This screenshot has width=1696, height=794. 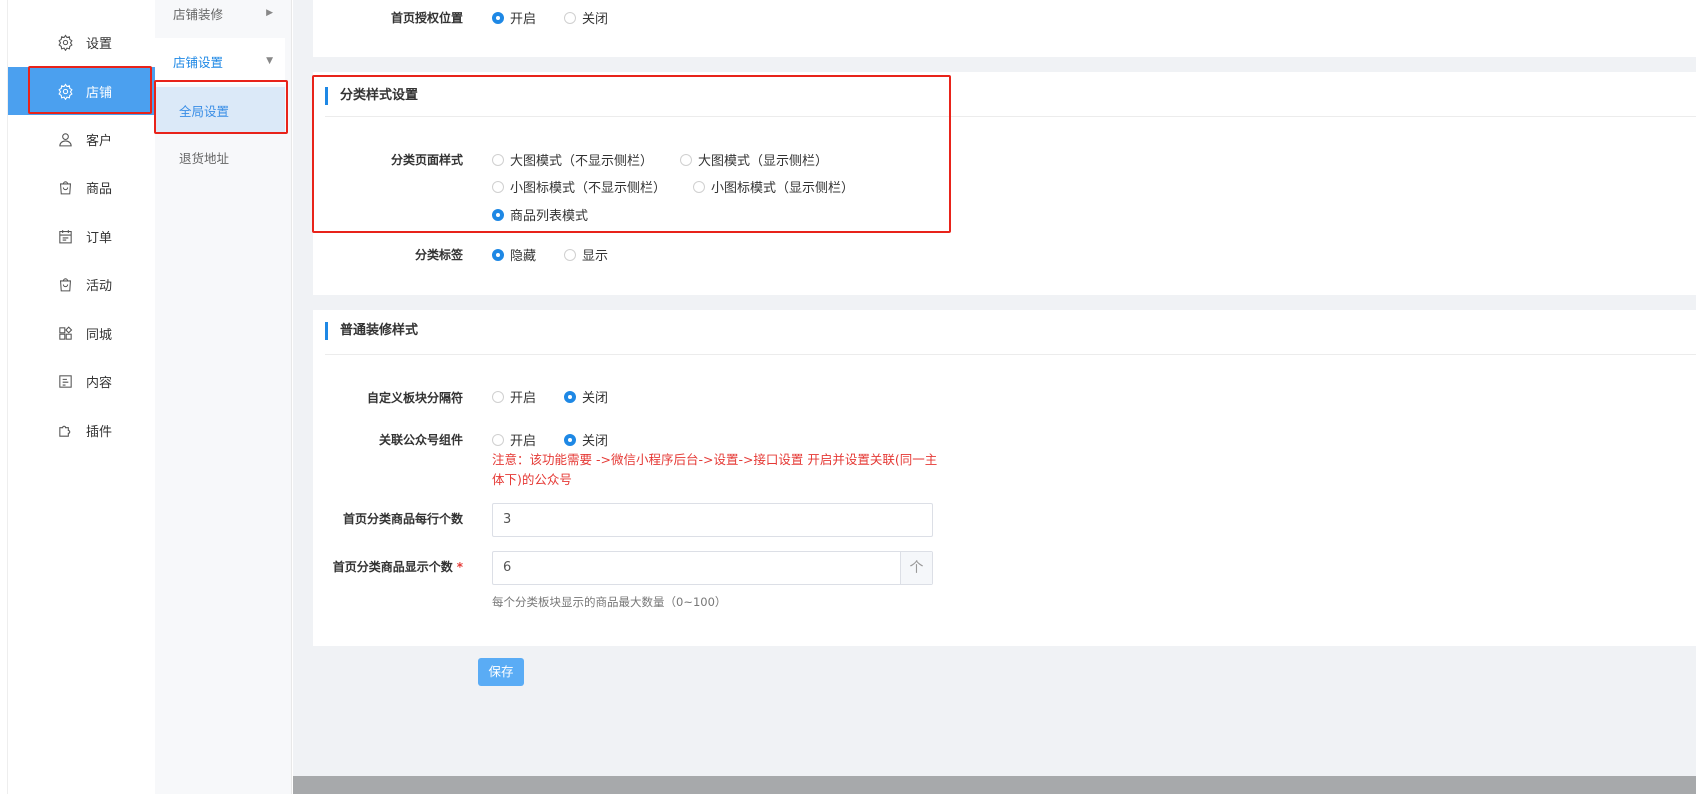 I want to click on subnav-shop-settings: 店铺设置 ▼, so click(x=220, y=61).